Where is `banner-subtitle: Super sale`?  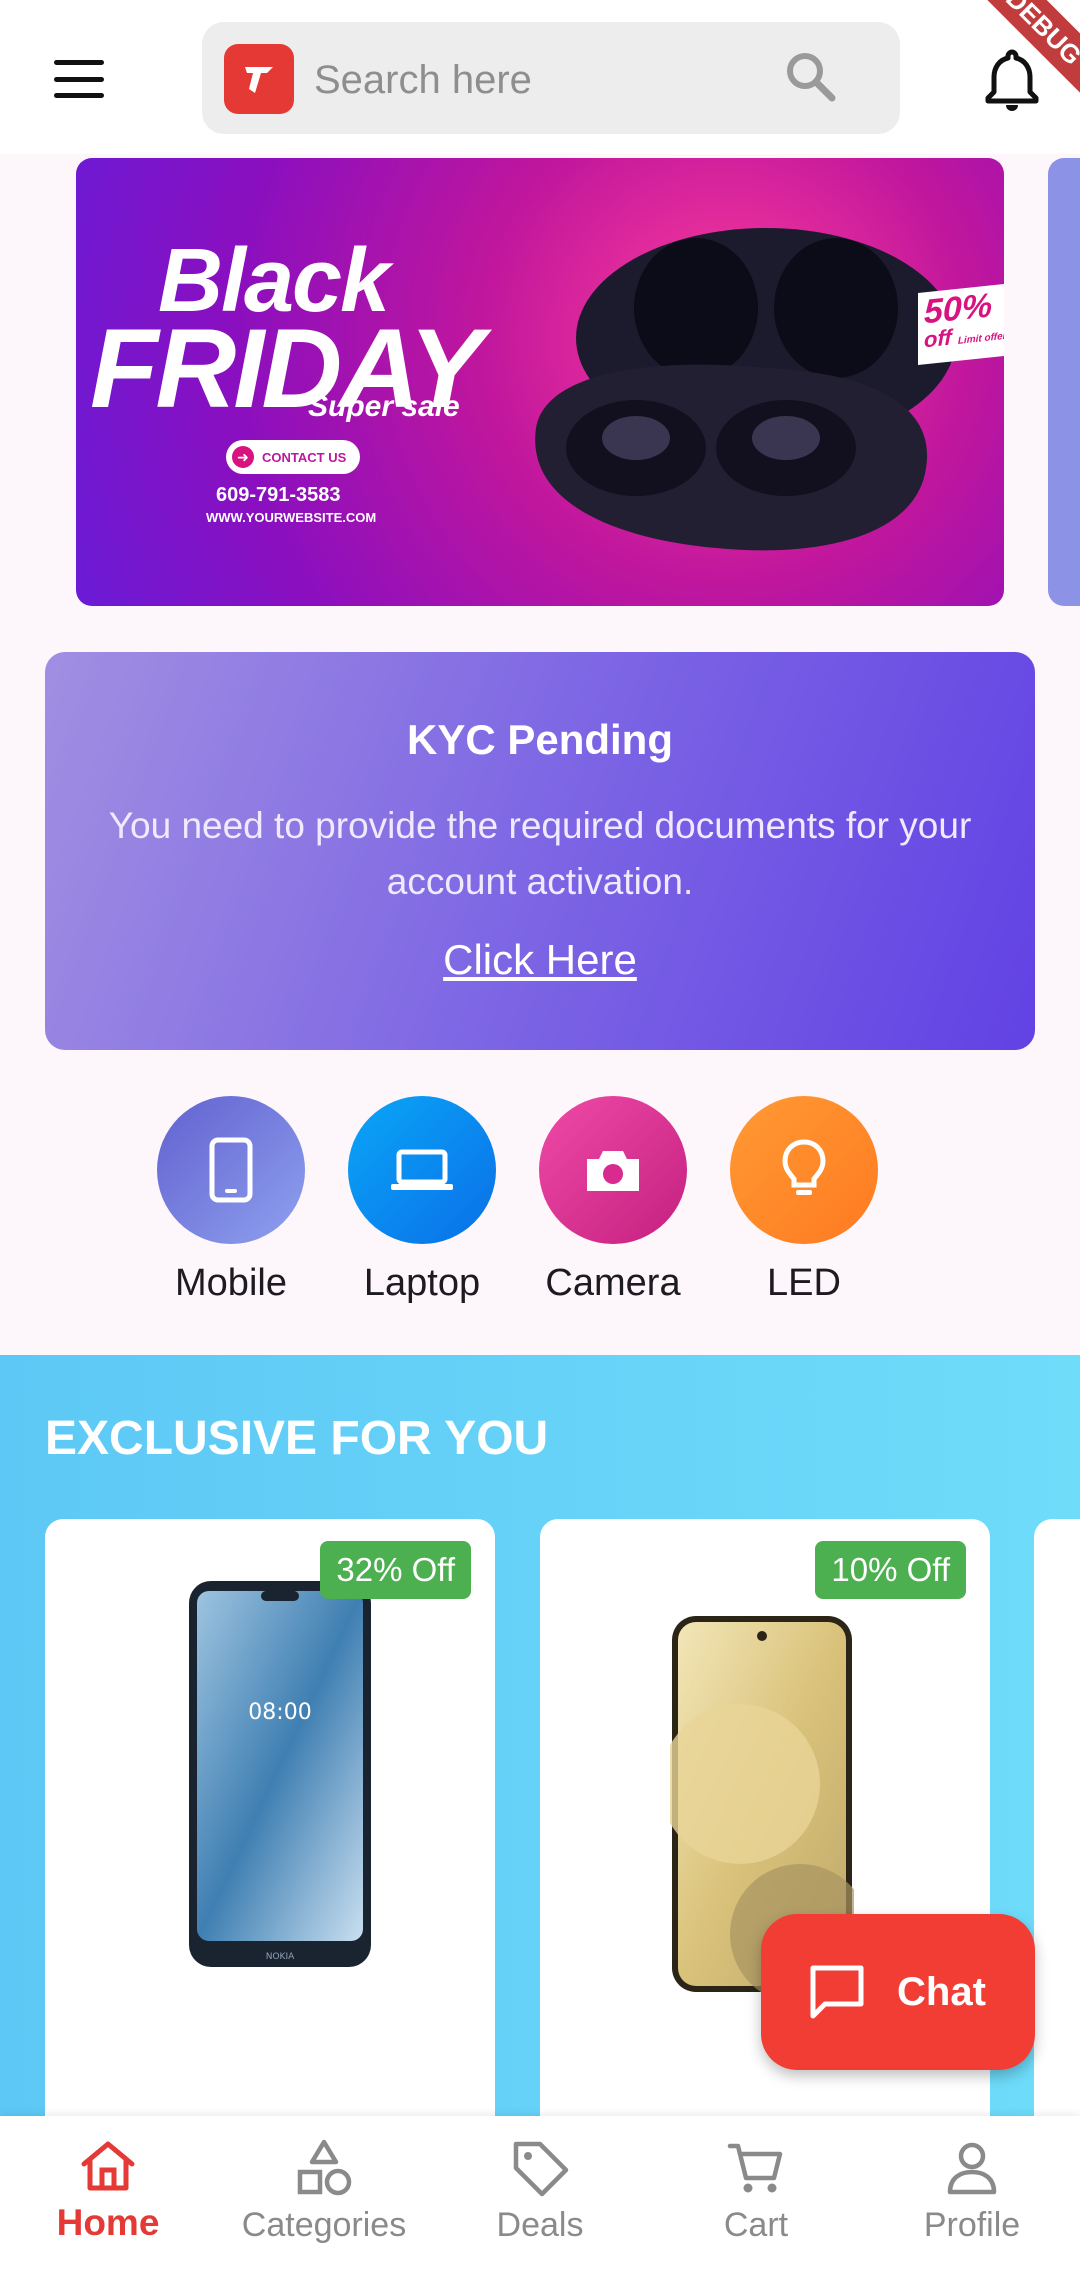
banner-subtitle: Super sale is located at coordinates (384, 406).